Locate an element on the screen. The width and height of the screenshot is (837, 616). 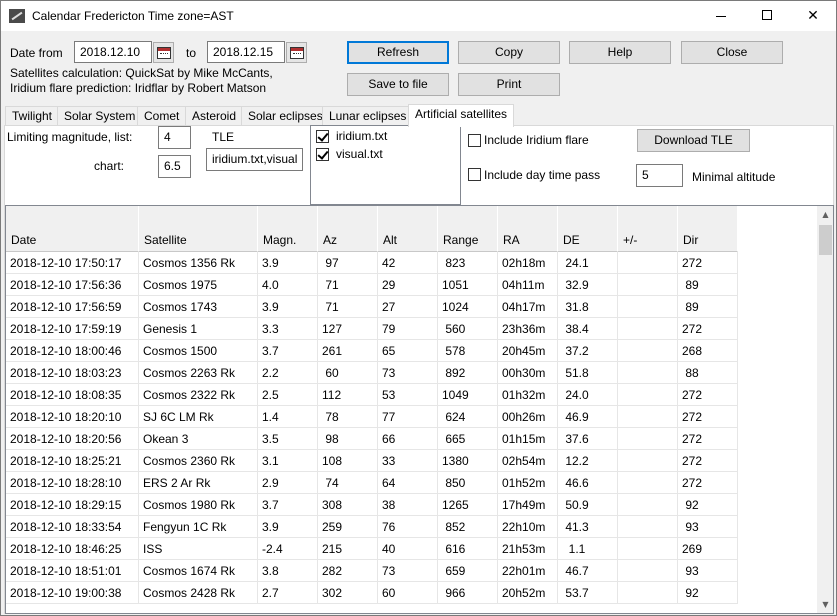
cell-magnitude: 1.4 is located at coordinates (288, 417).